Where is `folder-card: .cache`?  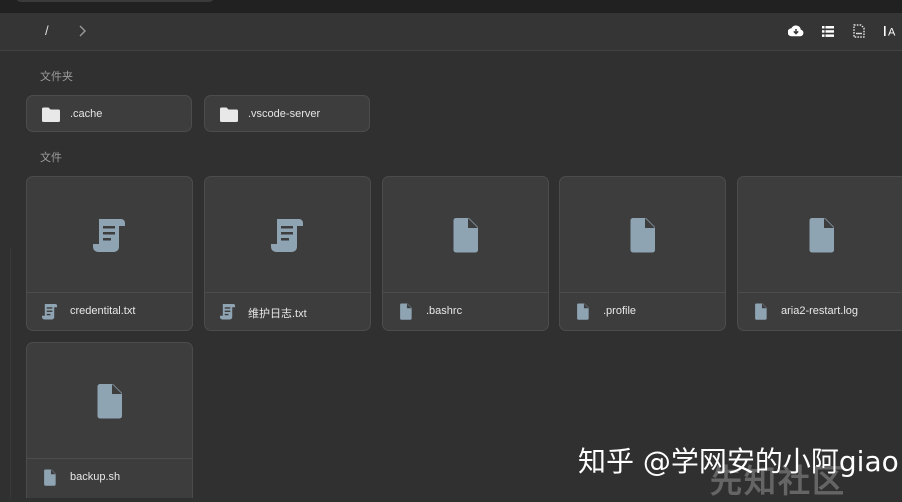 folder-card: .cache is located at coordinates (109, 113).